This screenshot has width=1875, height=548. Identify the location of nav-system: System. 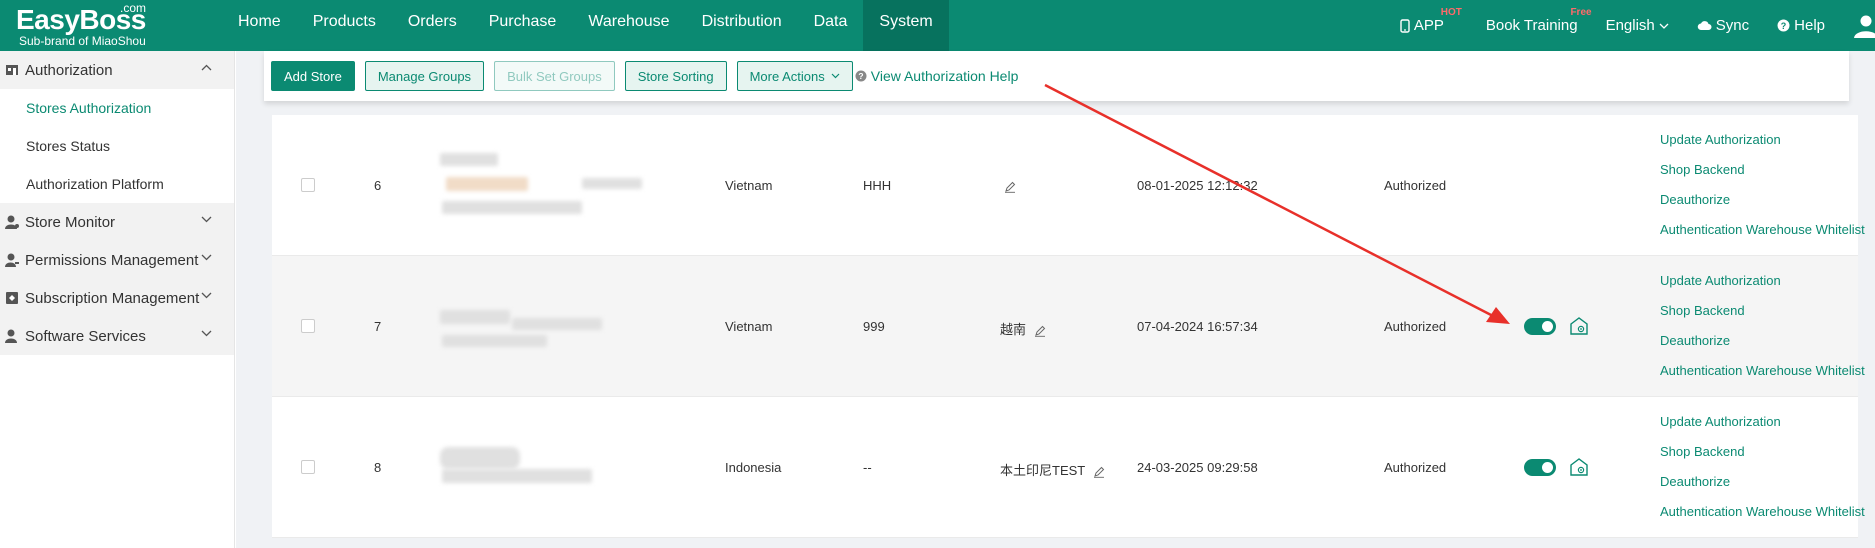
(906, 25).